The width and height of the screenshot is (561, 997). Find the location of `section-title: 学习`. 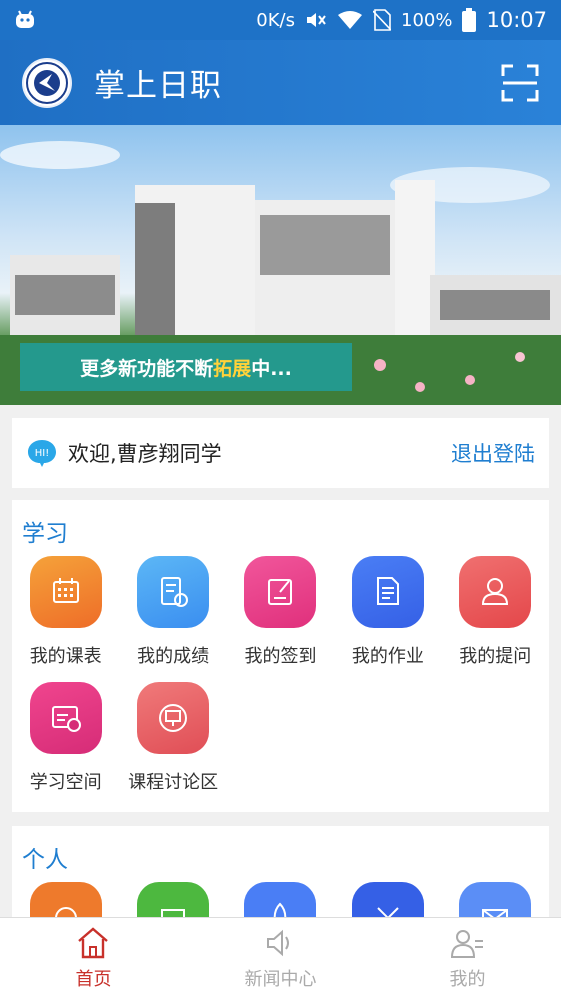

section-title: 学习 is located at coordinates (45, 534).